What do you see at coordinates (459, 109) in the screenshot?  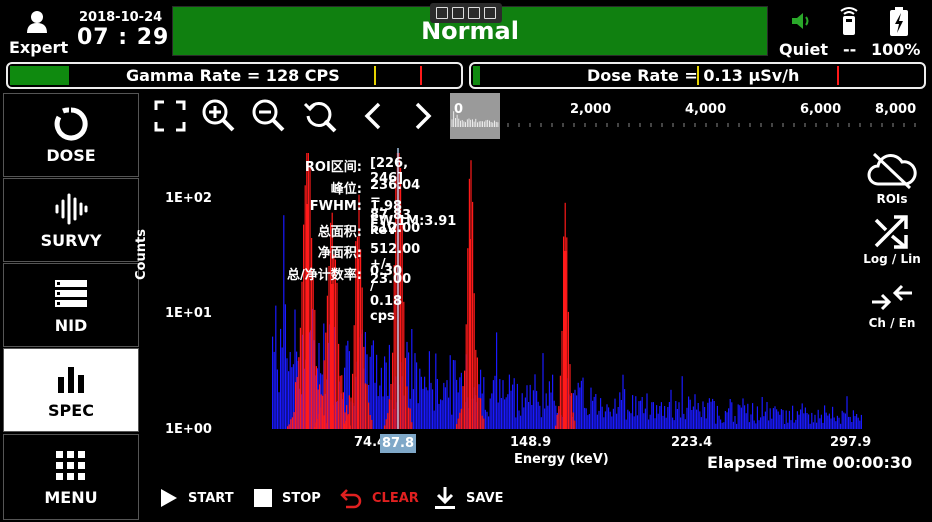 I see `overview-tick-label: 0` at bounding box center [459, 109].